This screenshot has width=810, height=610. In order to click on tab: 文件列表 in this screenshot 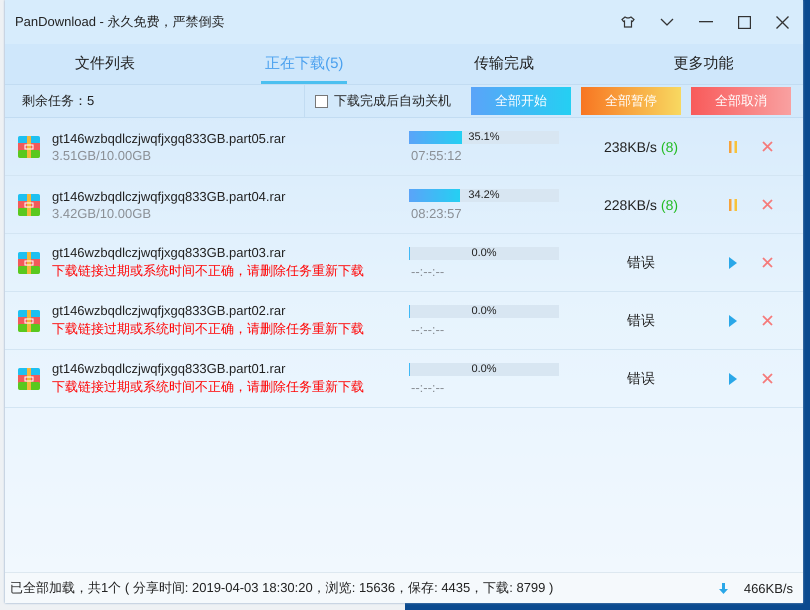, I will do `click(104, 64)`.